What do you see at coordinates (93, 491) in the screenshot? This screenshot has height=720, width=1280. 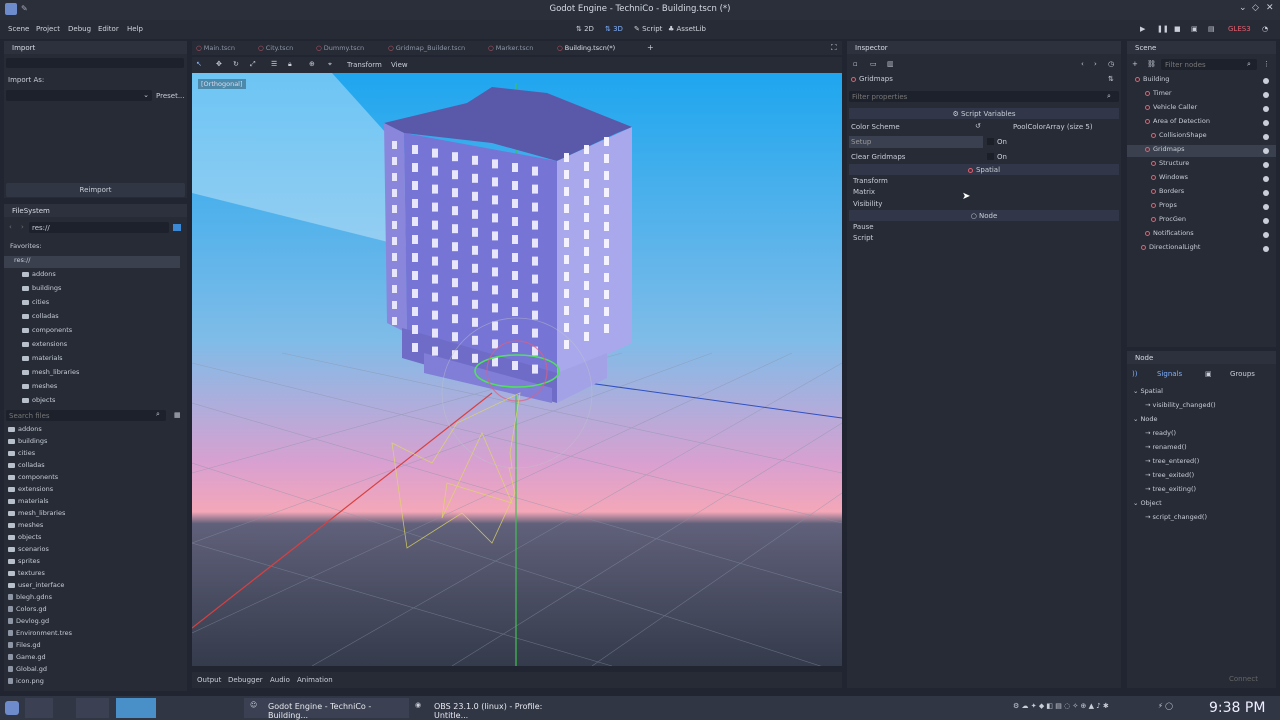 I see `file-list-item: extensions` at bounding box center [93, 491].